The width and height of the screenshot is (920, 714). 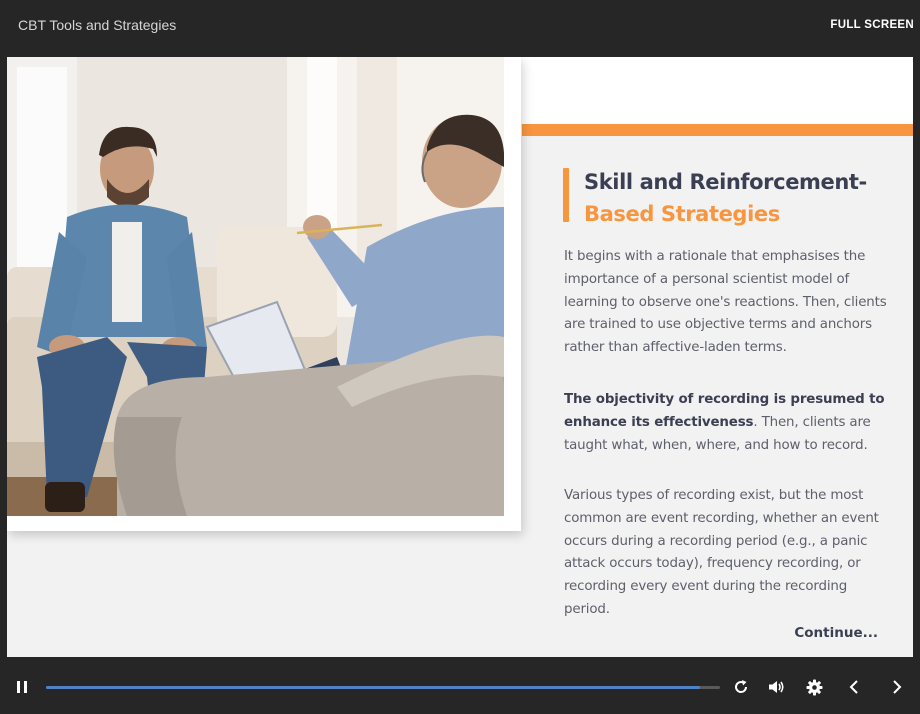 I want to click on progress-bar, so click(x=383, y=687).